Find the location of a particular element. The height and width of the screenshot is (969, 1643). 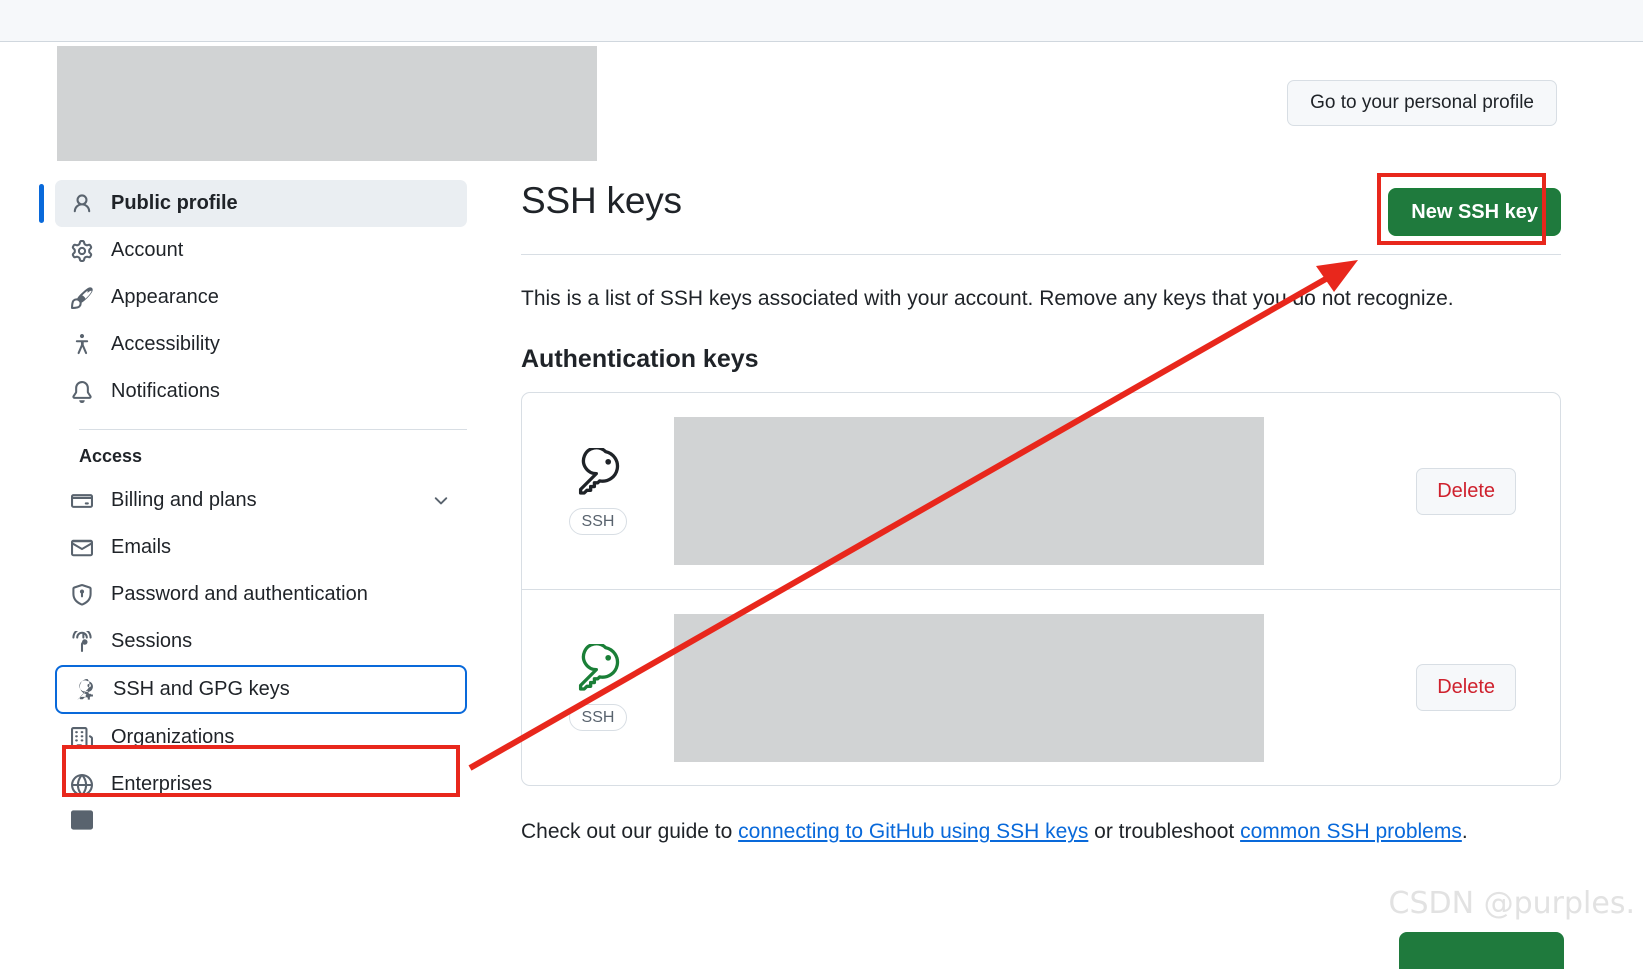

sidebar-item-emails: Emails is located at coordinates (261, 547).